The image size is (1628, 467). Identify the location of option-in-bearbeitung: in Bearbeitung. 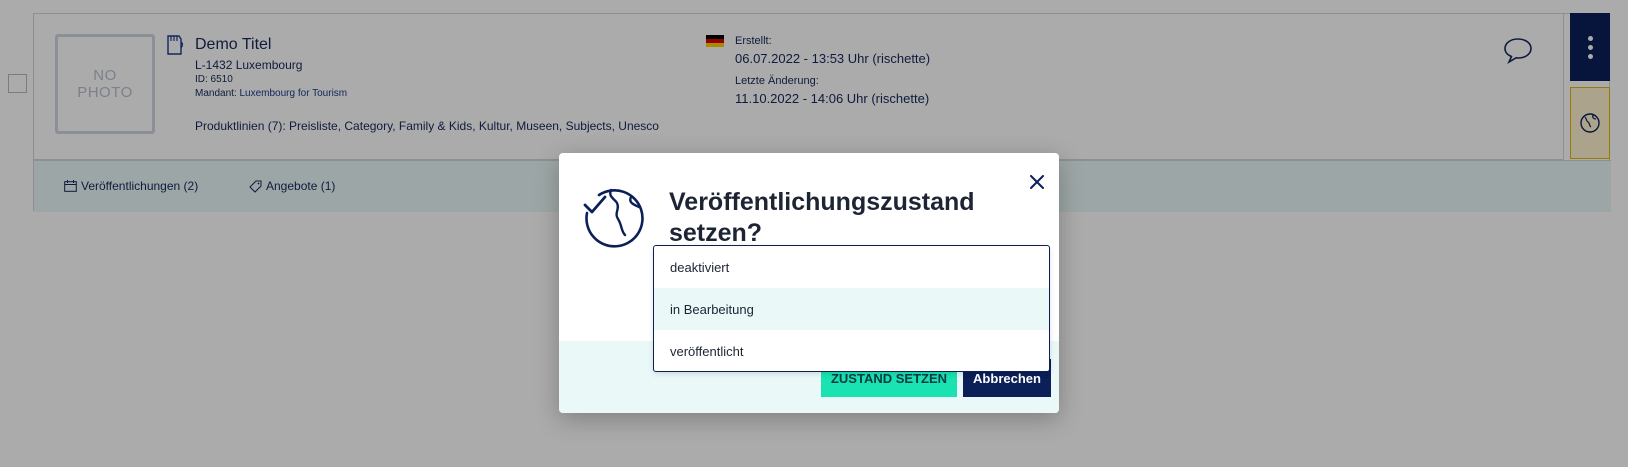
(851, 309).